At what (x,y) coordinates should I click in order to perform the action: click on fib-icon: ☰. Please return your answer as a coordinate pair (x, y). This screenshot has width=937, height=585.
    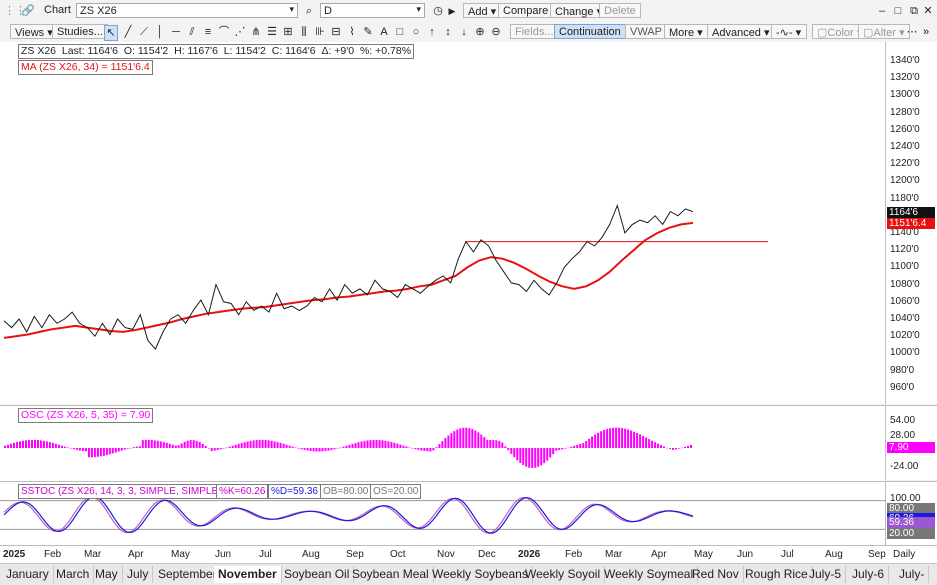
    Looking at the image, I should click on (272, 32).